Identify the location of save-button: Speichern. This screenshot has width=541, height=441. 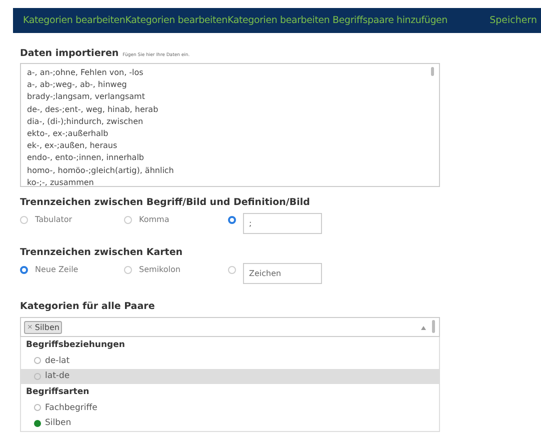
(513, 20).